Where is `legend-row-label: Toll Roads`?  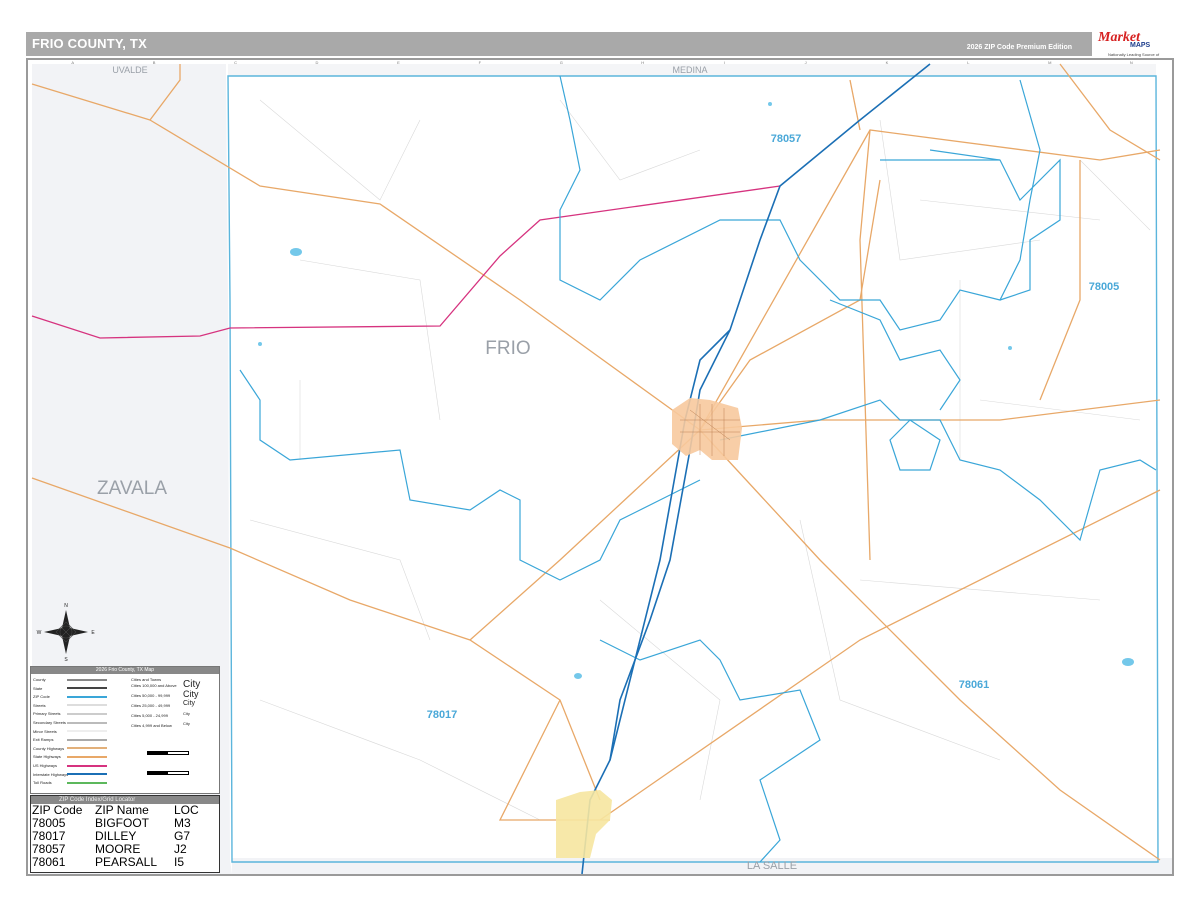 legend-row-label: Toll Roads is located at coordinates (42, 783).